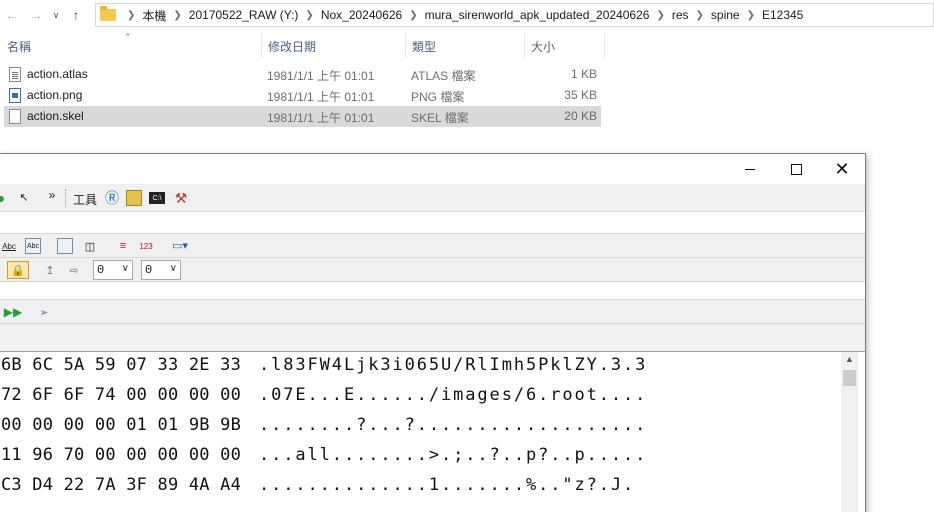  Describe the element at coordinates (12, 15) in the screenshot. I see `back-arrow-icon: ←` at that location.